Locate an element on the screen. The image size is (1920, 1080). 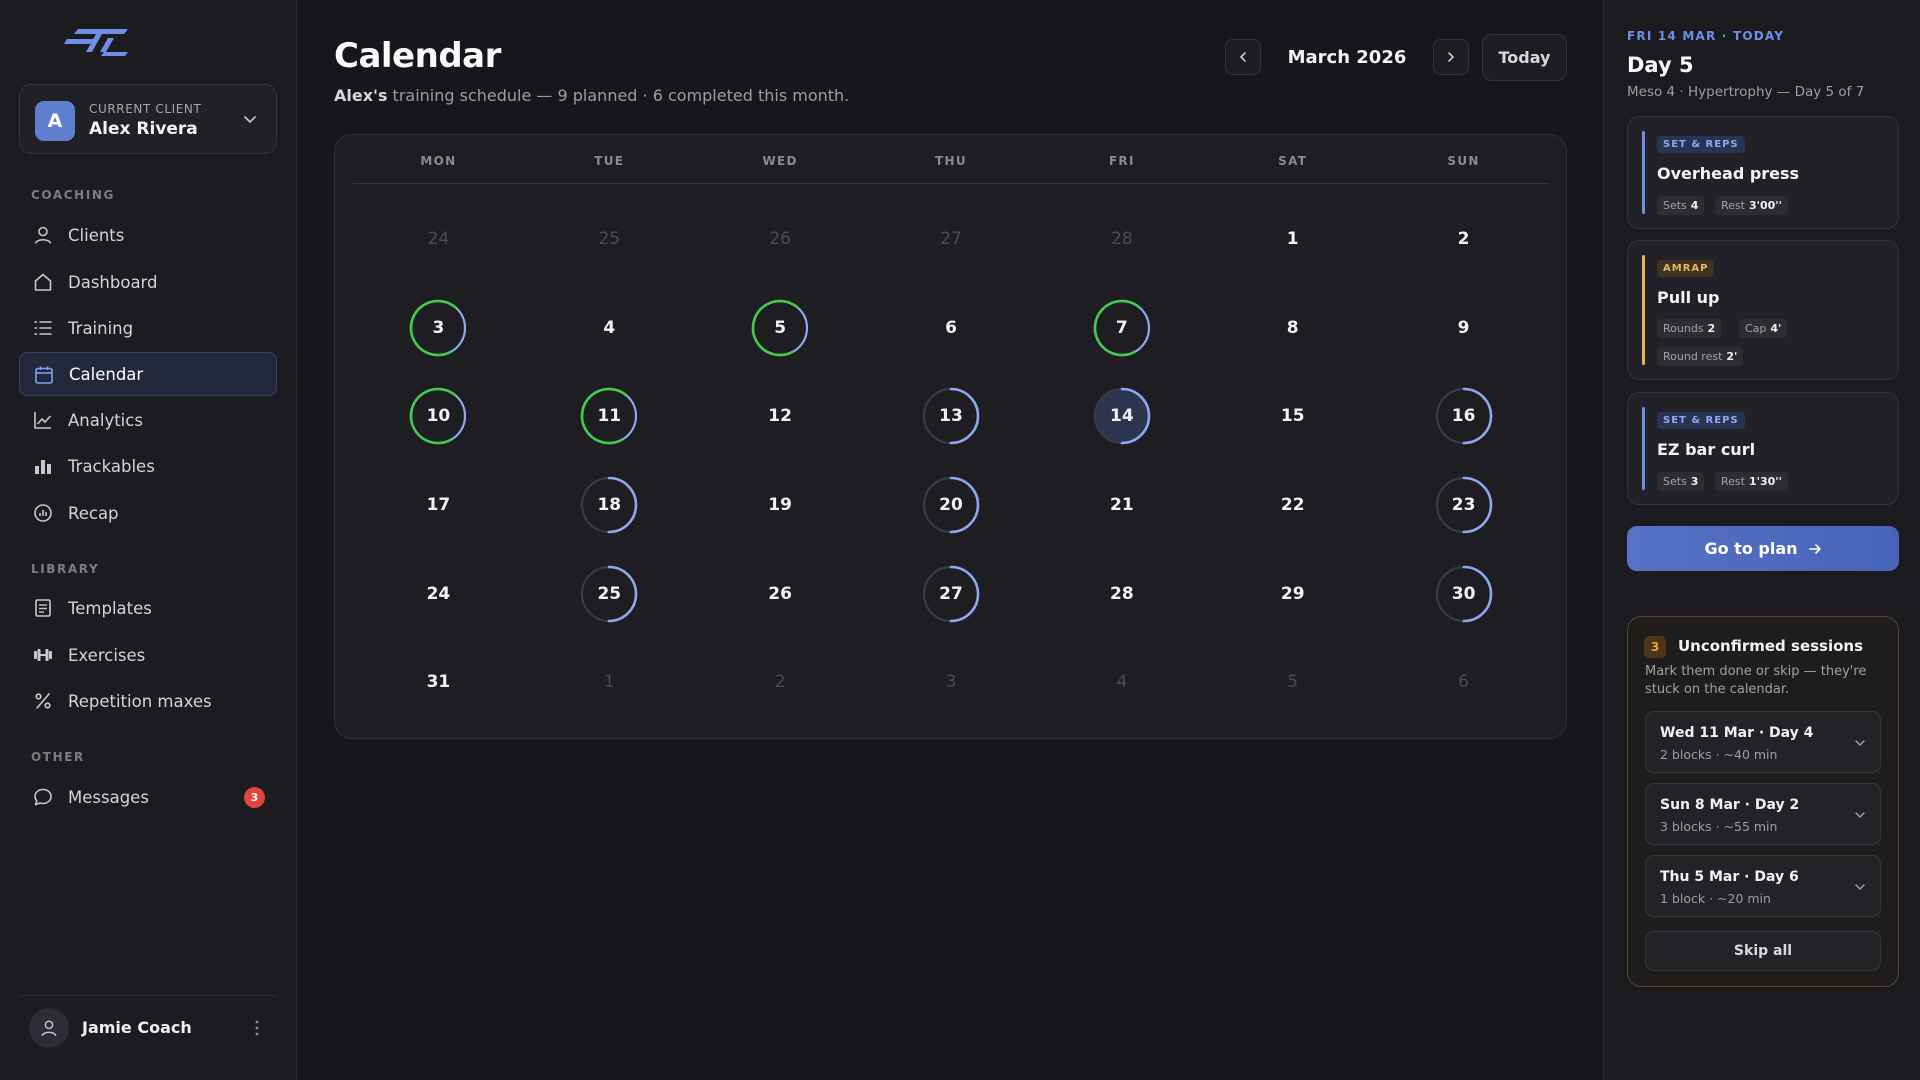
calendar-day: 14 is located at coordinates (1121, 416).